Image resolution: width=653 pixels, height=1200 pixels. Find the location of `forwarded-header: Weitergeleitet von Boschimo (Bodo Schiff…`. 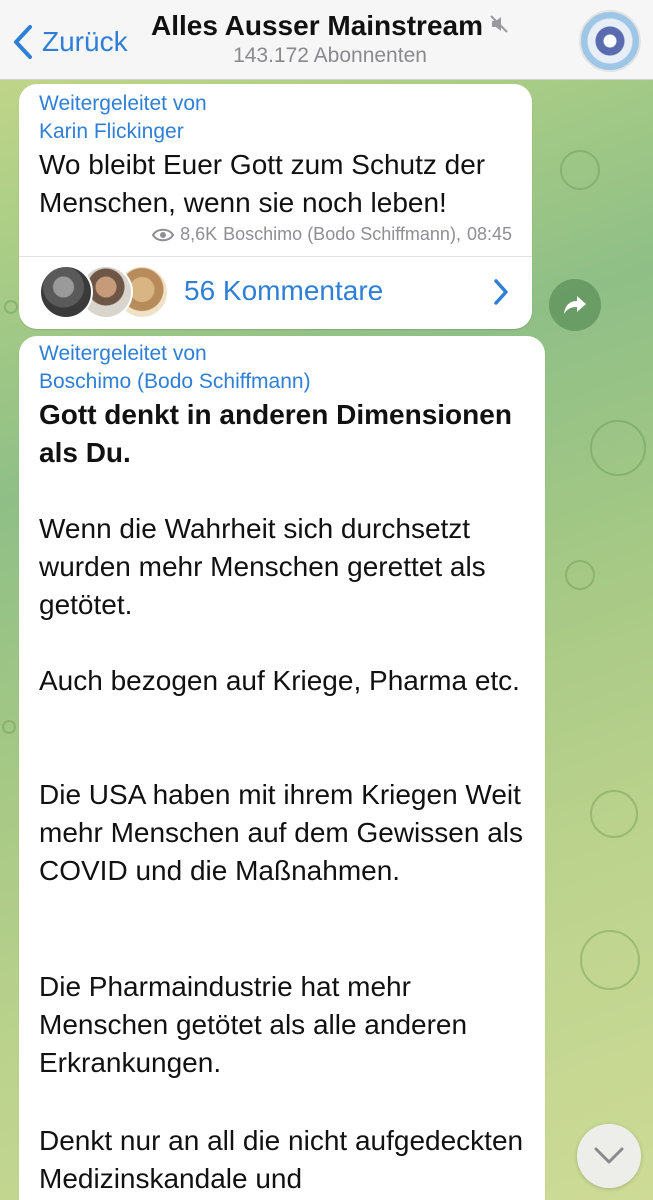

forwarded-header: Weitergeleitet von Boschimo (Bodo Schiff… is located at coordinates (175, 368).